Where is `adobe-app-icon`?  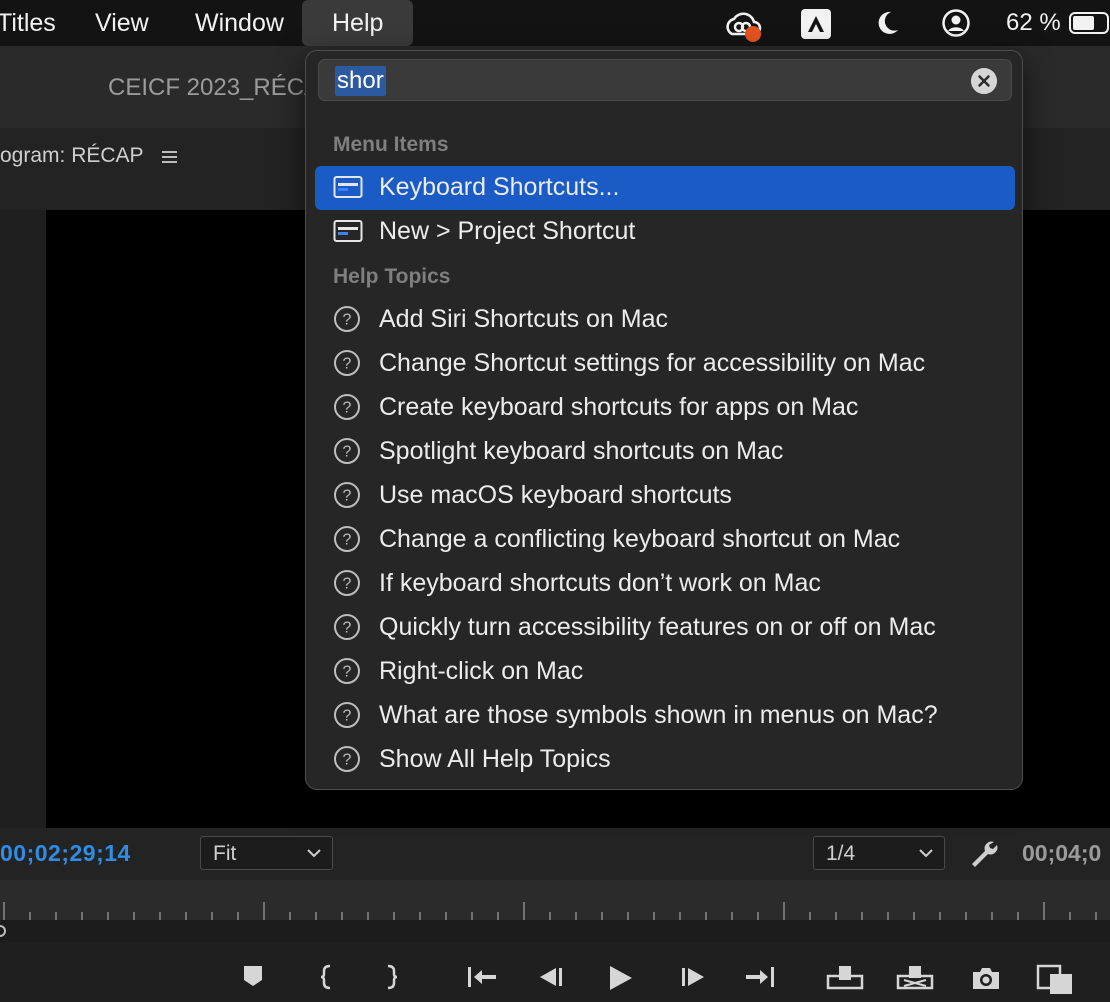 adobe-app-icon is located at coordinates (816, 24).